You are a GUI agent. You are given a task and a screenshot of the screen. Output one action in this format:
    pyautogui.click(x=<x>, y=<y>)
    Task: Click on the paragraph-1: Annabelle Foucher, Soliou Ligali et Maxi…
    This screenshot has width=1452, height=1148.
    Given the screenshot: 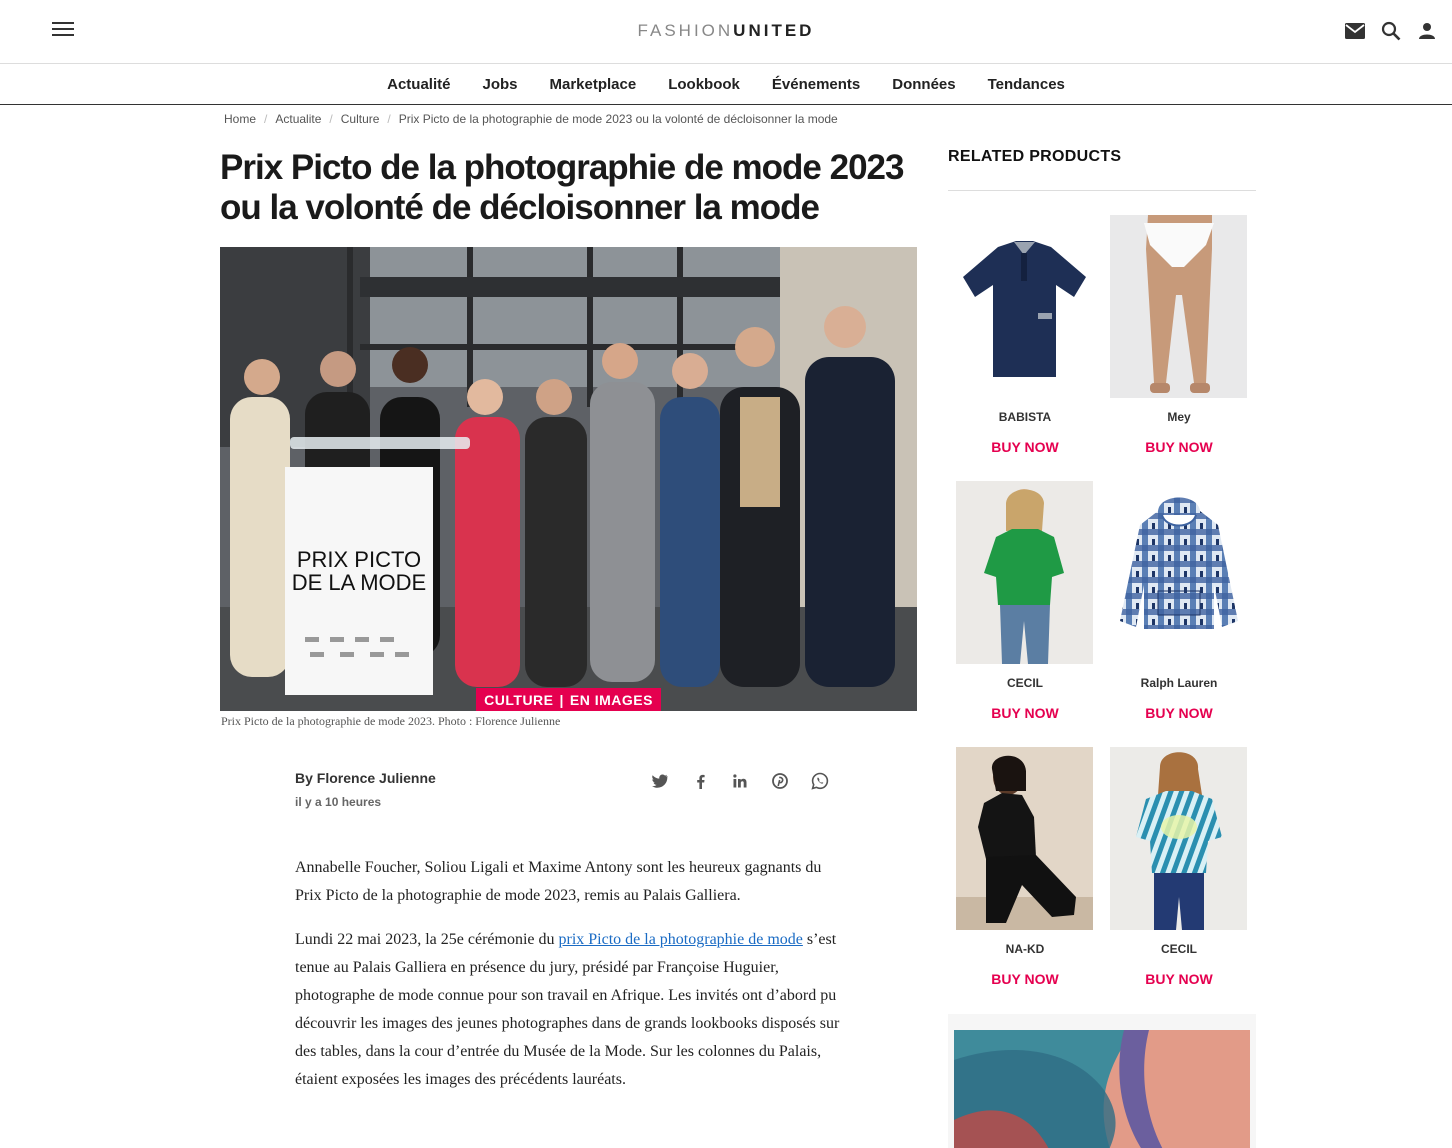 What is the action you would take?
    pyautogui.click(x=558, y=881)
    